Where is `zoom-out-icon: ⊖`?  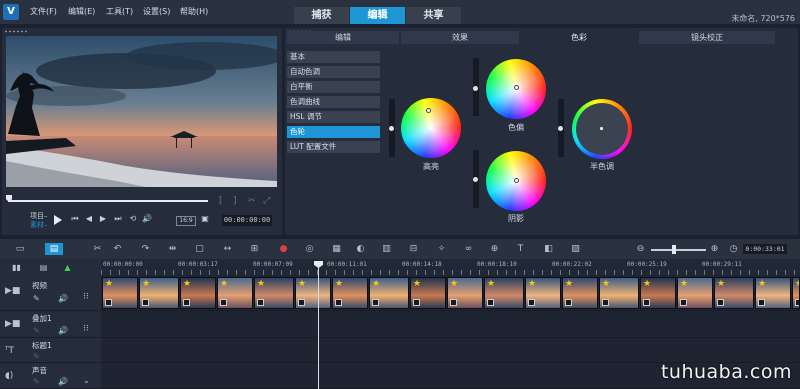
zoom-out-icon: ⊖ is located at coordinates (640, 249).